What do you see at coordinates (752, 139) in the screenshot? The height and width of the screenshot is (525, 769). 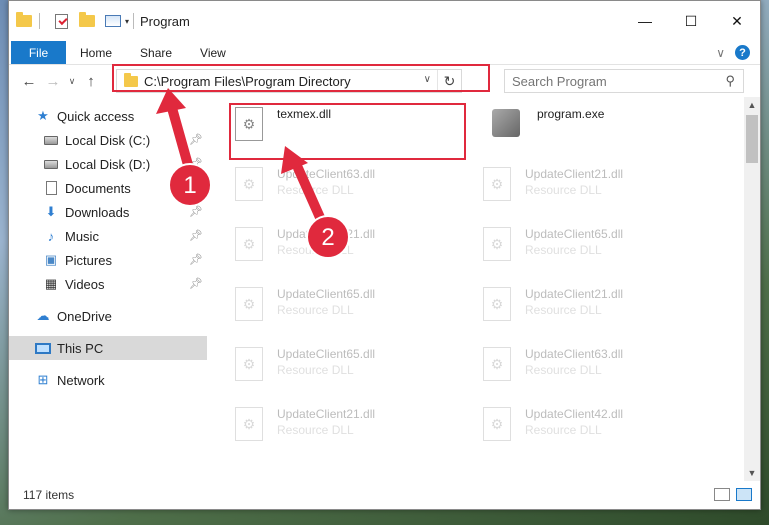 I see `scroll-thumb` at bounding box center [752, 139].